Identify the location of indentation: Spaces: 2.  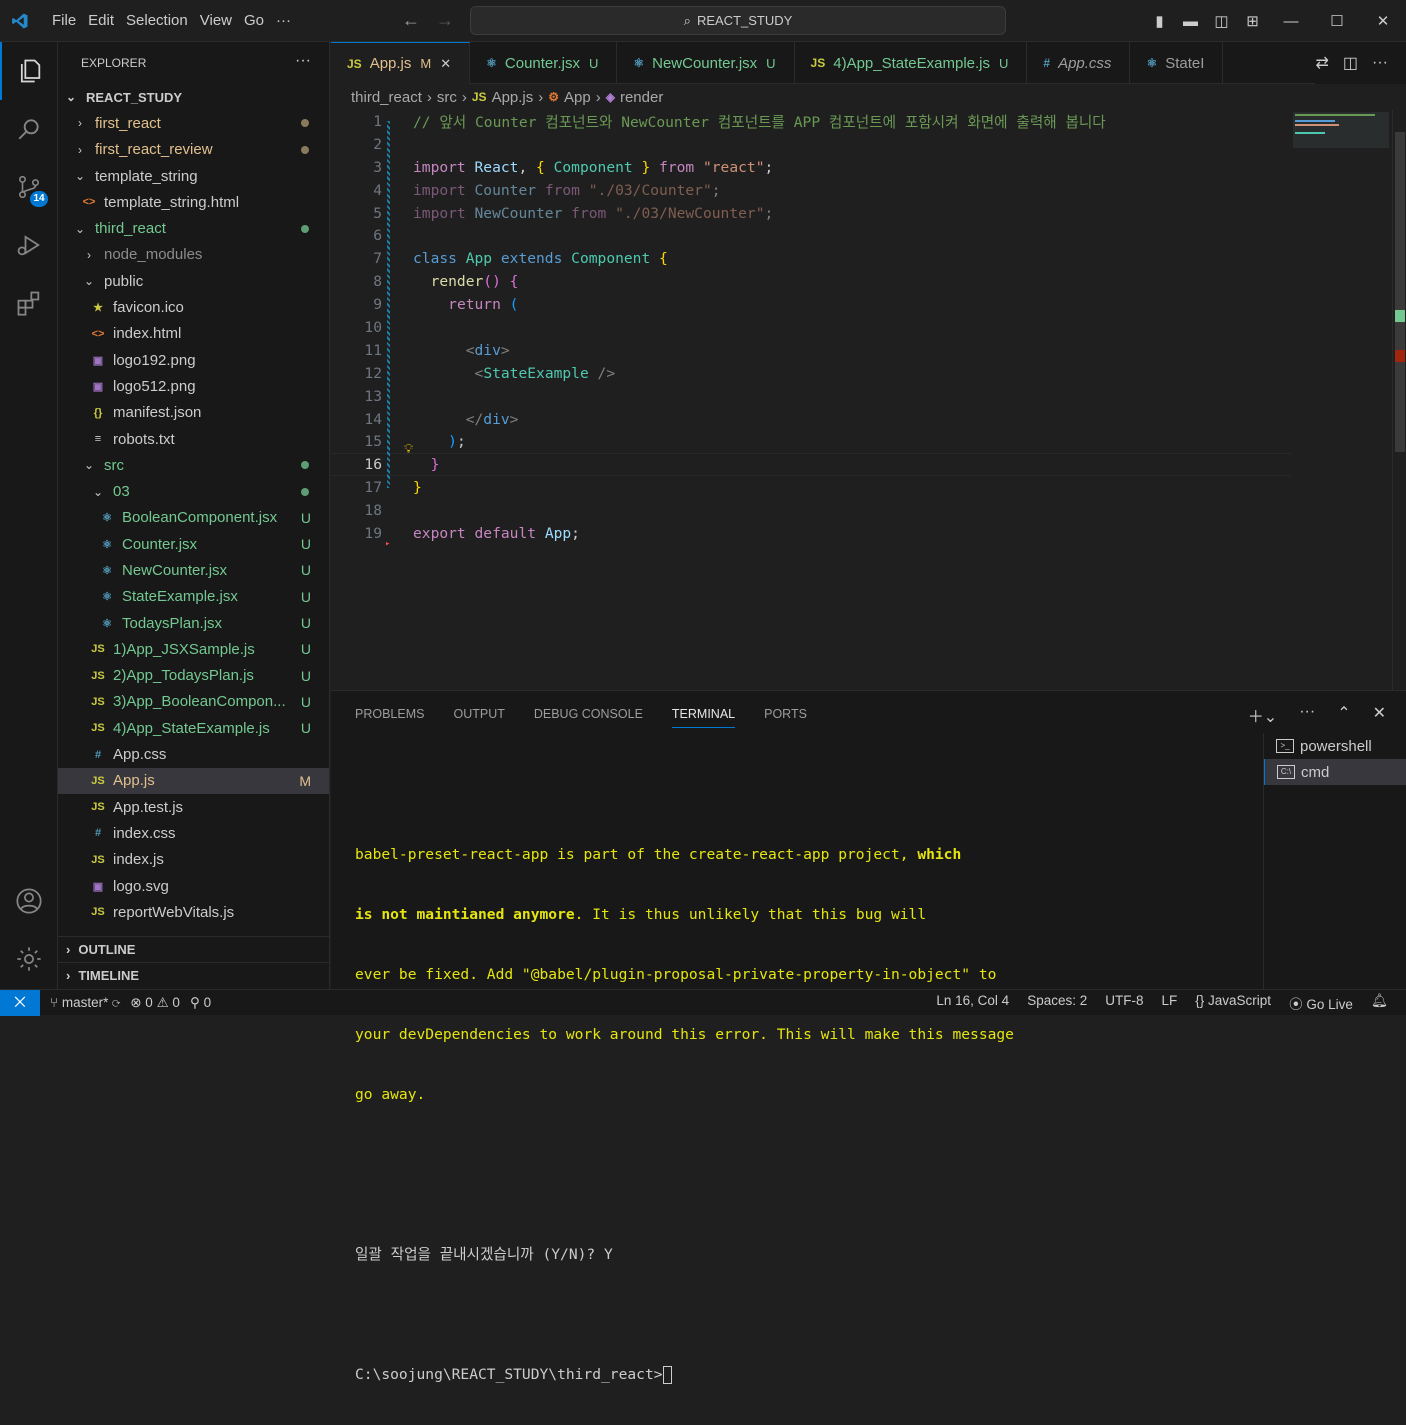
(1057, 1003).